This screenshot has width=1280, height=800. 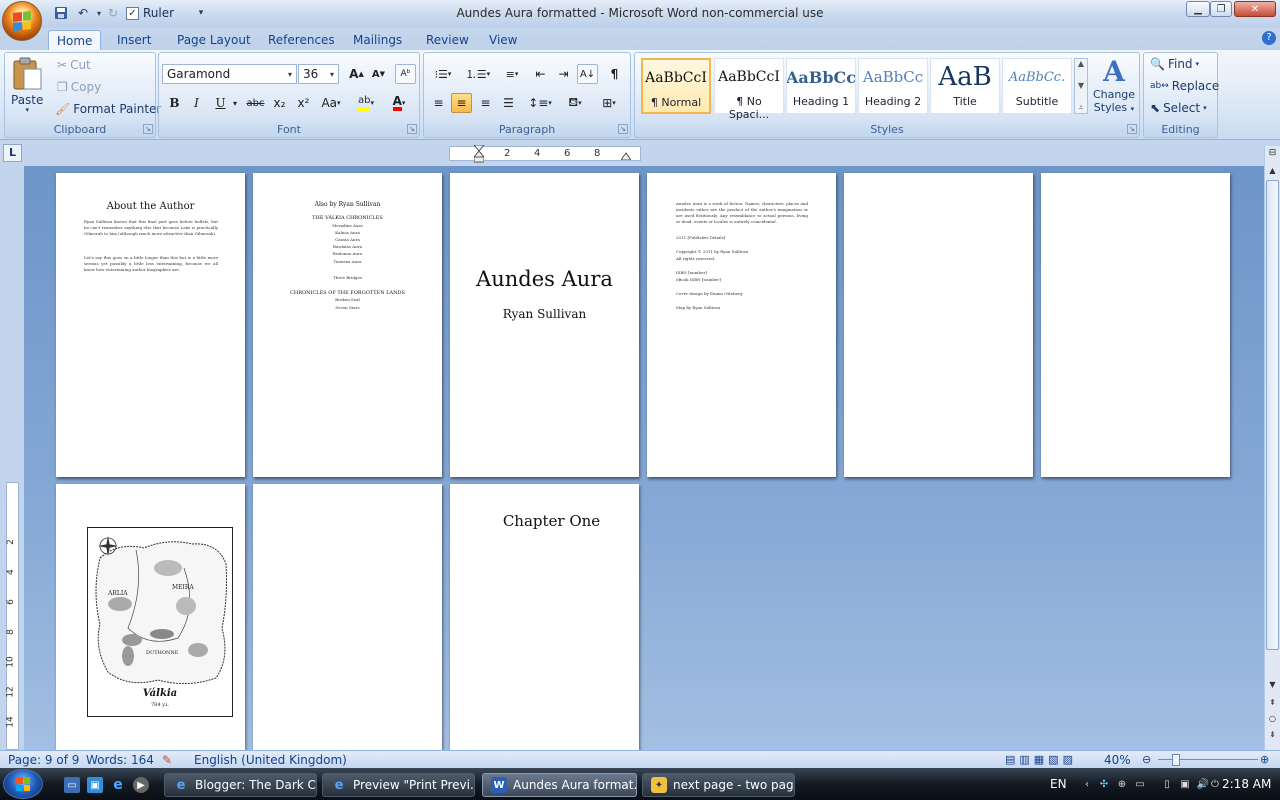 I want to click on bold-button: B, so click(x=174, y=103).